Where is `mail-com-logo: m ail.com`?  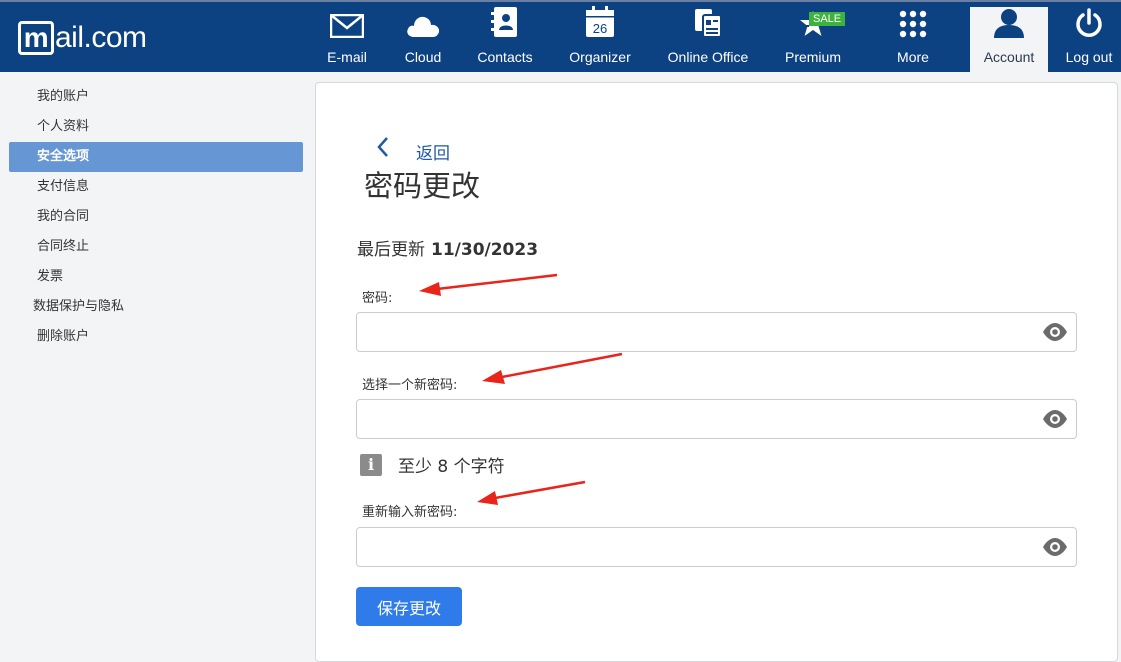 mail-com-logo: m ail.com is located at coordinates (82, 38).